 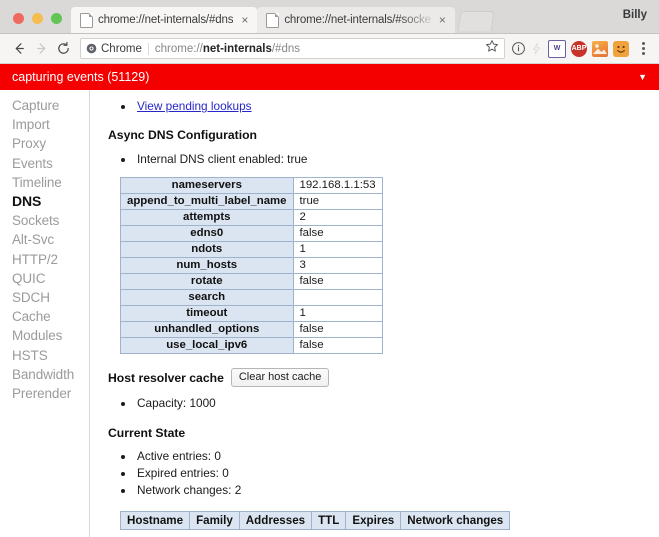 What do you see at coordinates (207, 281) in the screenshot?
I see `config-key: rotate` at bounding box center [207, 281].